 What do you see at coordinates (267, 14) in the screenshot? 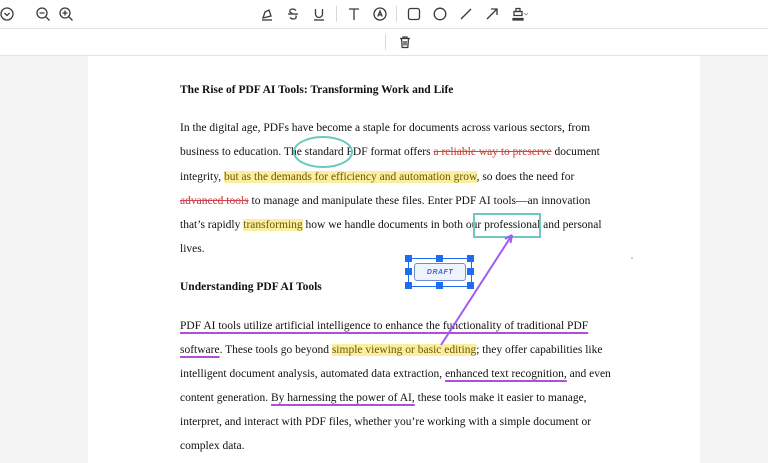
I see `highlight-icon` at bounding box center [267, 14].